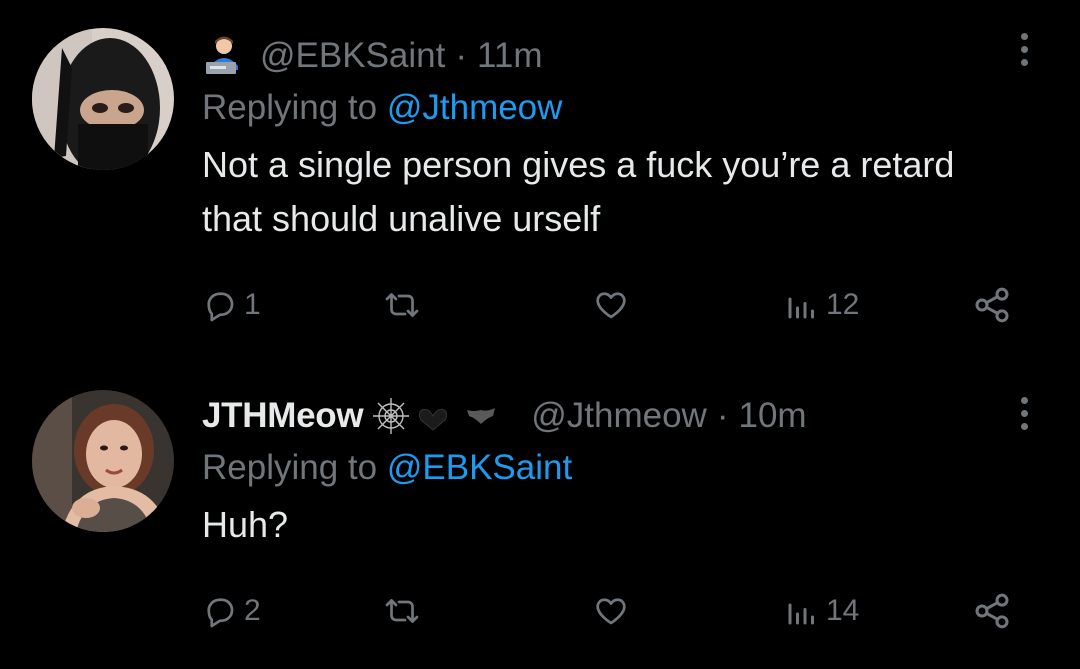 Image resolution: width=1080 pixels, height=669 pixels. Describe the element at coordinates (821, 305) in the screenshot. I see `views-button: 12` at that location.